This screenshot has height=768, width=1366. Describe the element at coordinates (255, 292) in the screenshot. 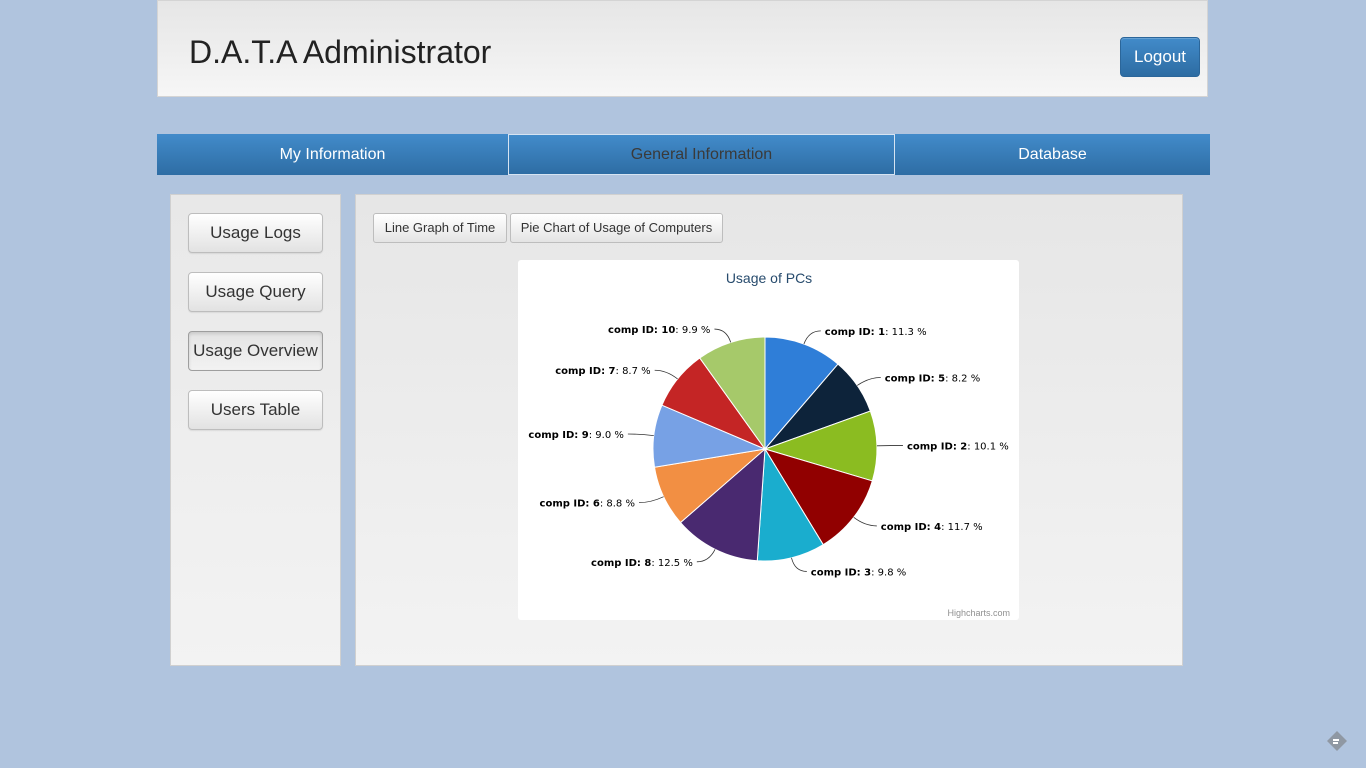

I see `sidebar-item-usage-query: Usage Query` at that location.